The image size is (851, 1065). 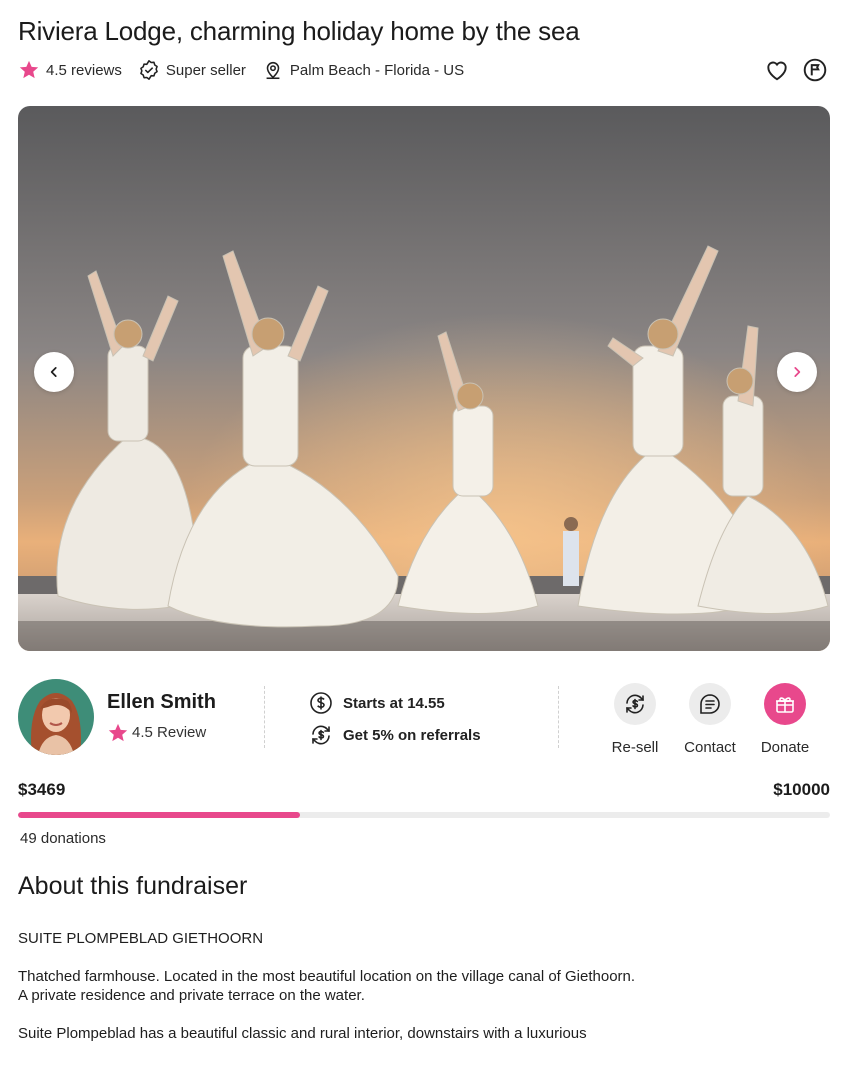 I want to click on chat-icon, so click(x=710, y=704).